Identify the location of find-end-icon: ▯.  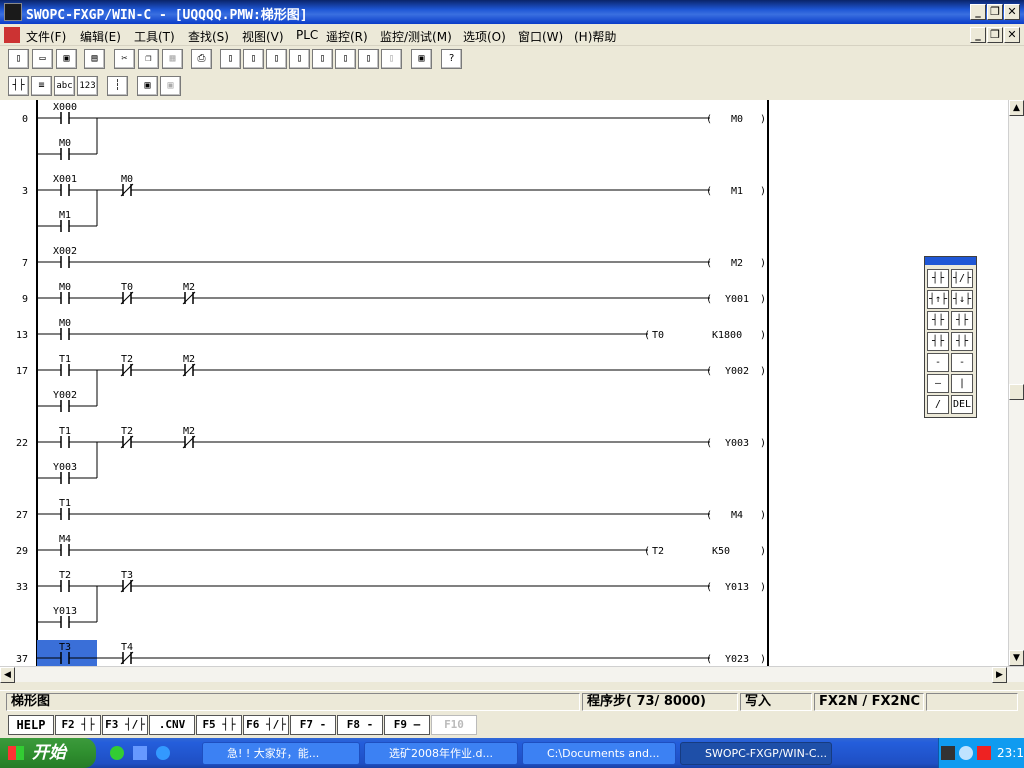
(253, 59).